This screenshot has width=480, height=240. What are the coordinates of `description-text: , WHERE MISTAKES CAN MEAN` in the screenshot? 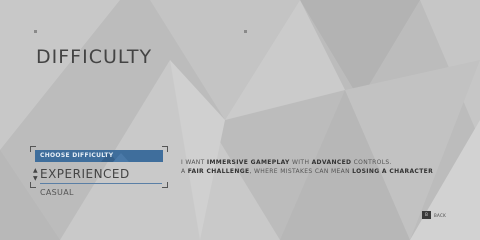 It's located at (301, 171).